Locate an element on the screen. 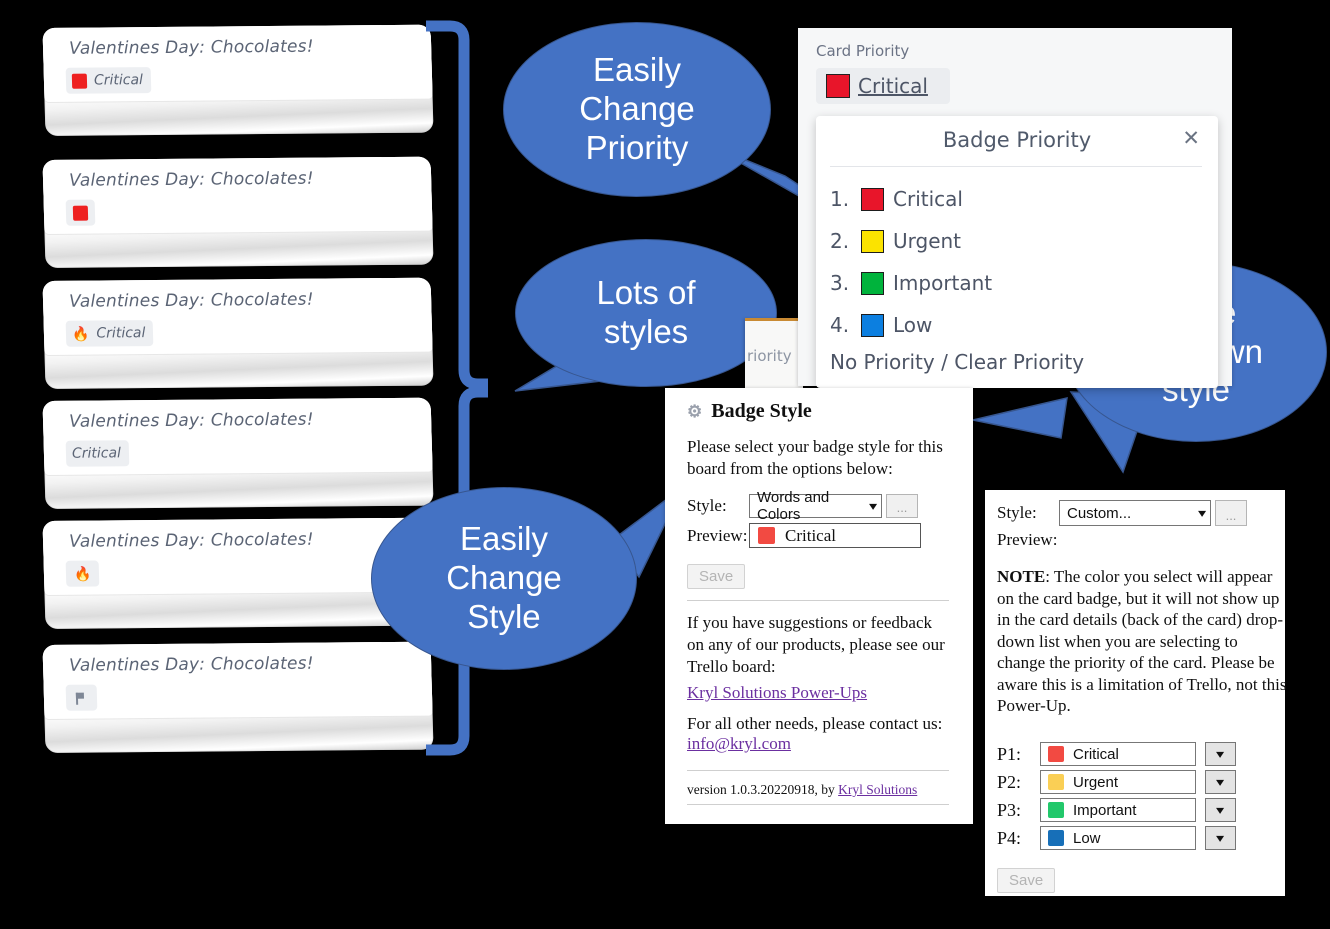 This screenshot has width=1330, height=929. callout-text: Lots of styles is located at coordinates (646, 312).